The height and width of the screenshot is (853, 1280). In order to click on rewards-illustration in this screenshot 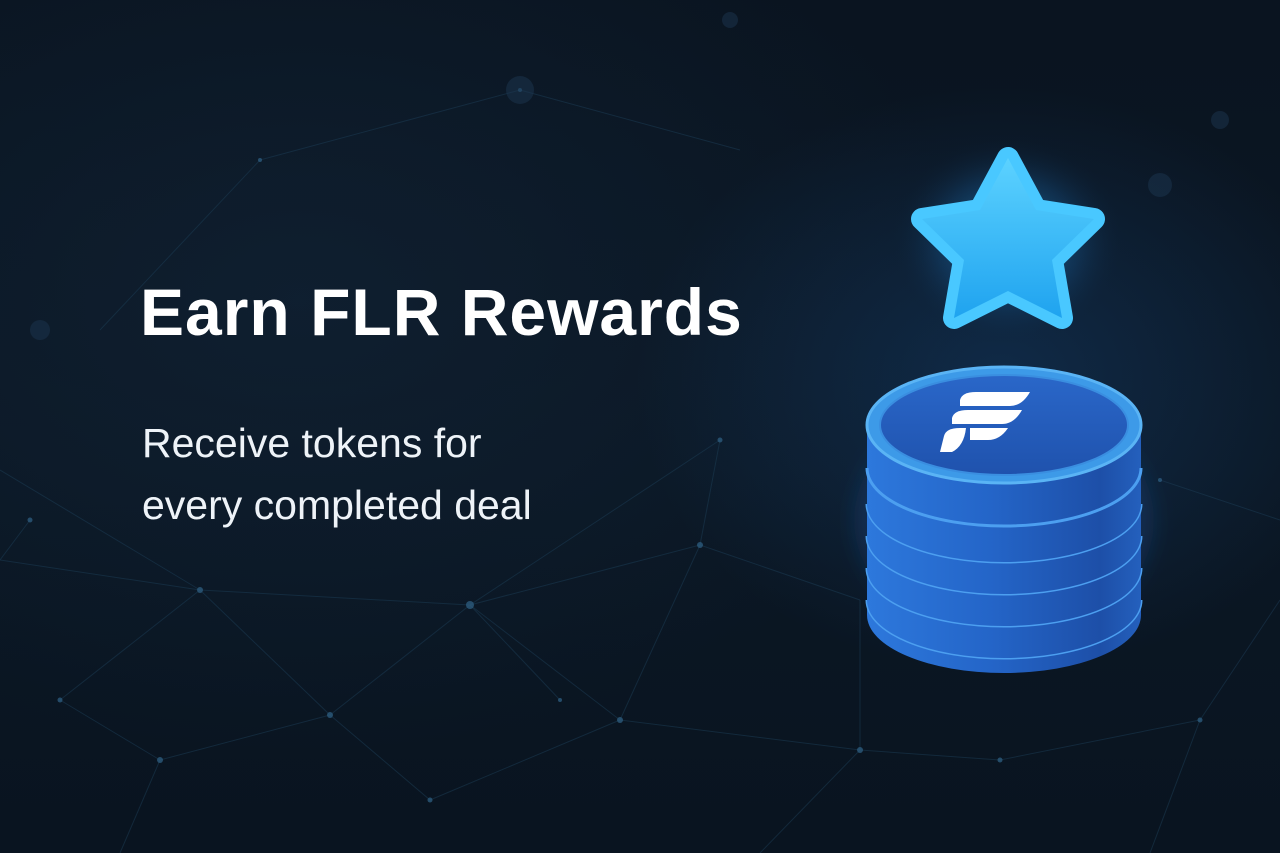, I will do `click(1004, 404)`.